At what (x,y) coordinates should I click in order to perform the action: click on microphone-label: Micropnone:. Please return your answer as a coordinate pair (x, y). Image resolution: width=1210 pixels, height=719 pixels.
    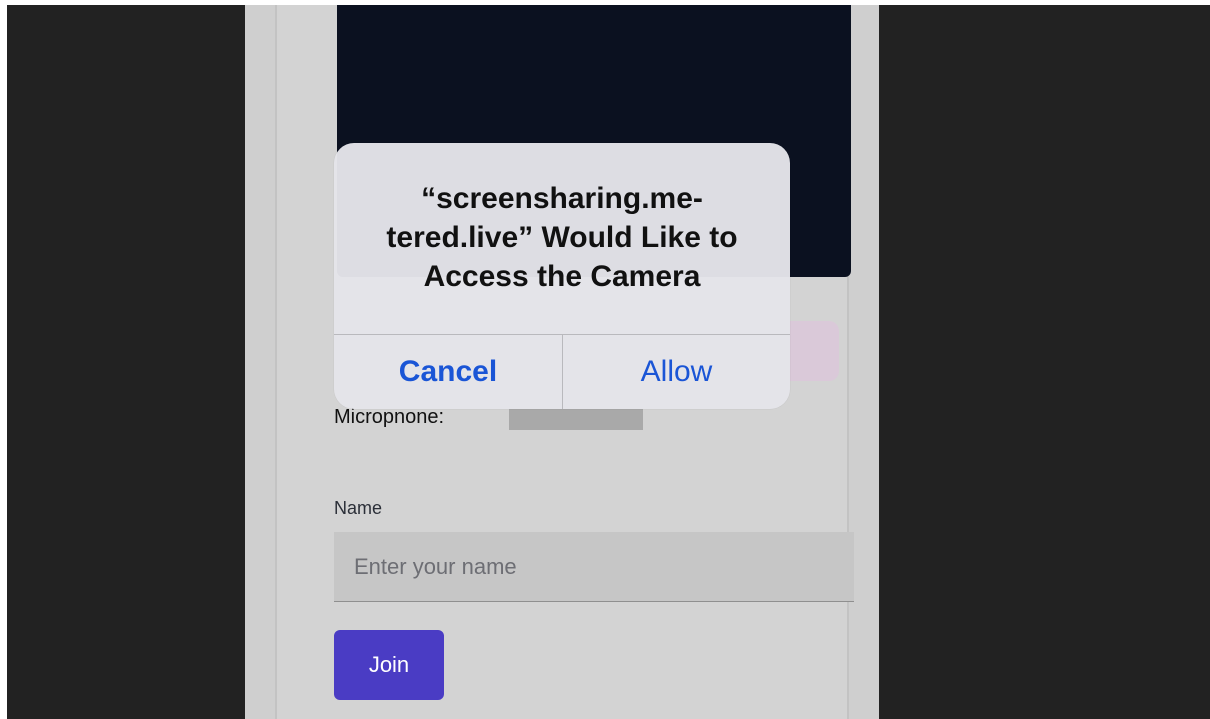
    Looking at the image, I should click on (389, 417).